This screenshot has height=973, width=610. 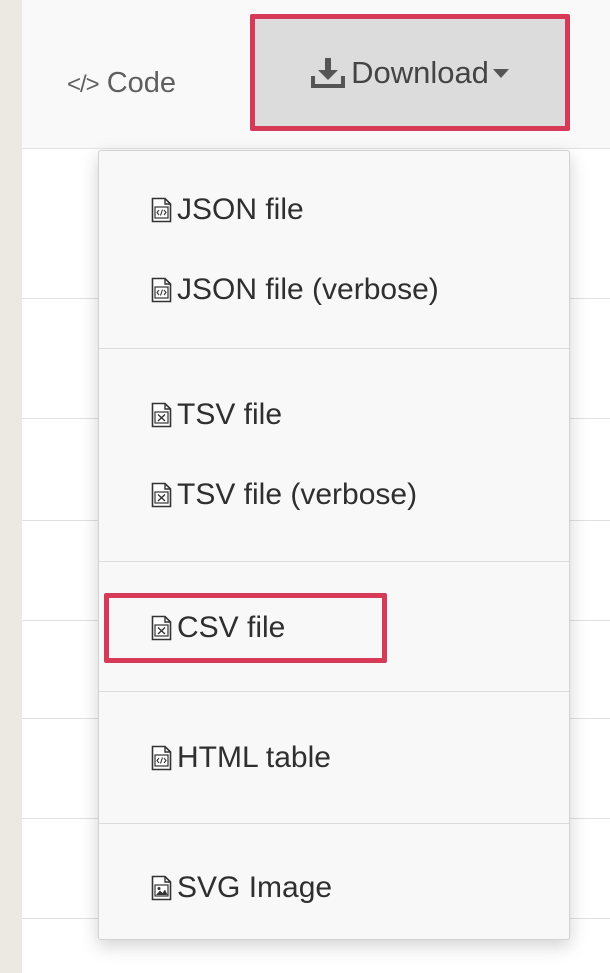 I want to click on menu-item-json-verbose: JSON file (verbose), so click(x=295, y=290).